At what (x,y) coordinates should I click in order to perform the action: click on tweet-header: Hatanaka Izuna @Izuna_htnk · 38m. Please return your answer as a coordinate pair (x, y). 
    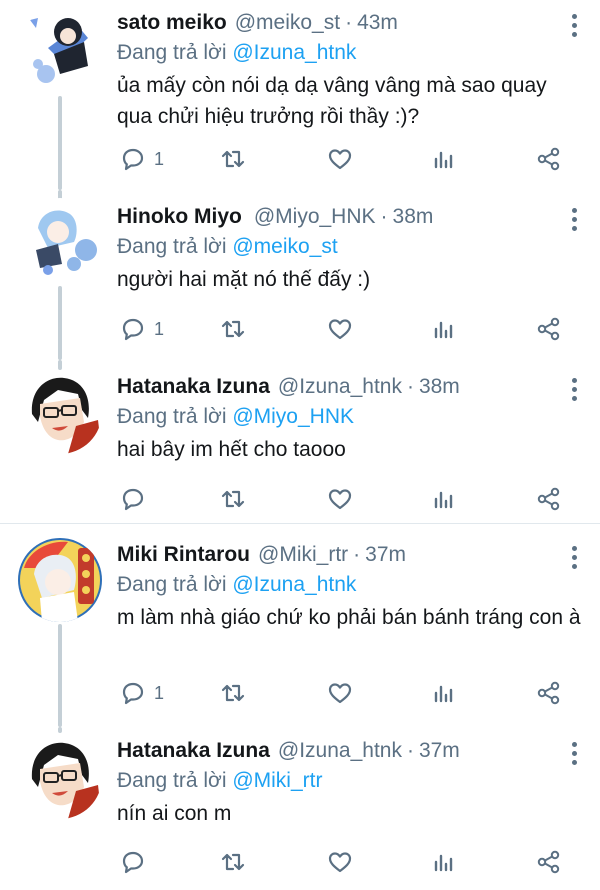
    Looking at the image, I should click on (351, 387).